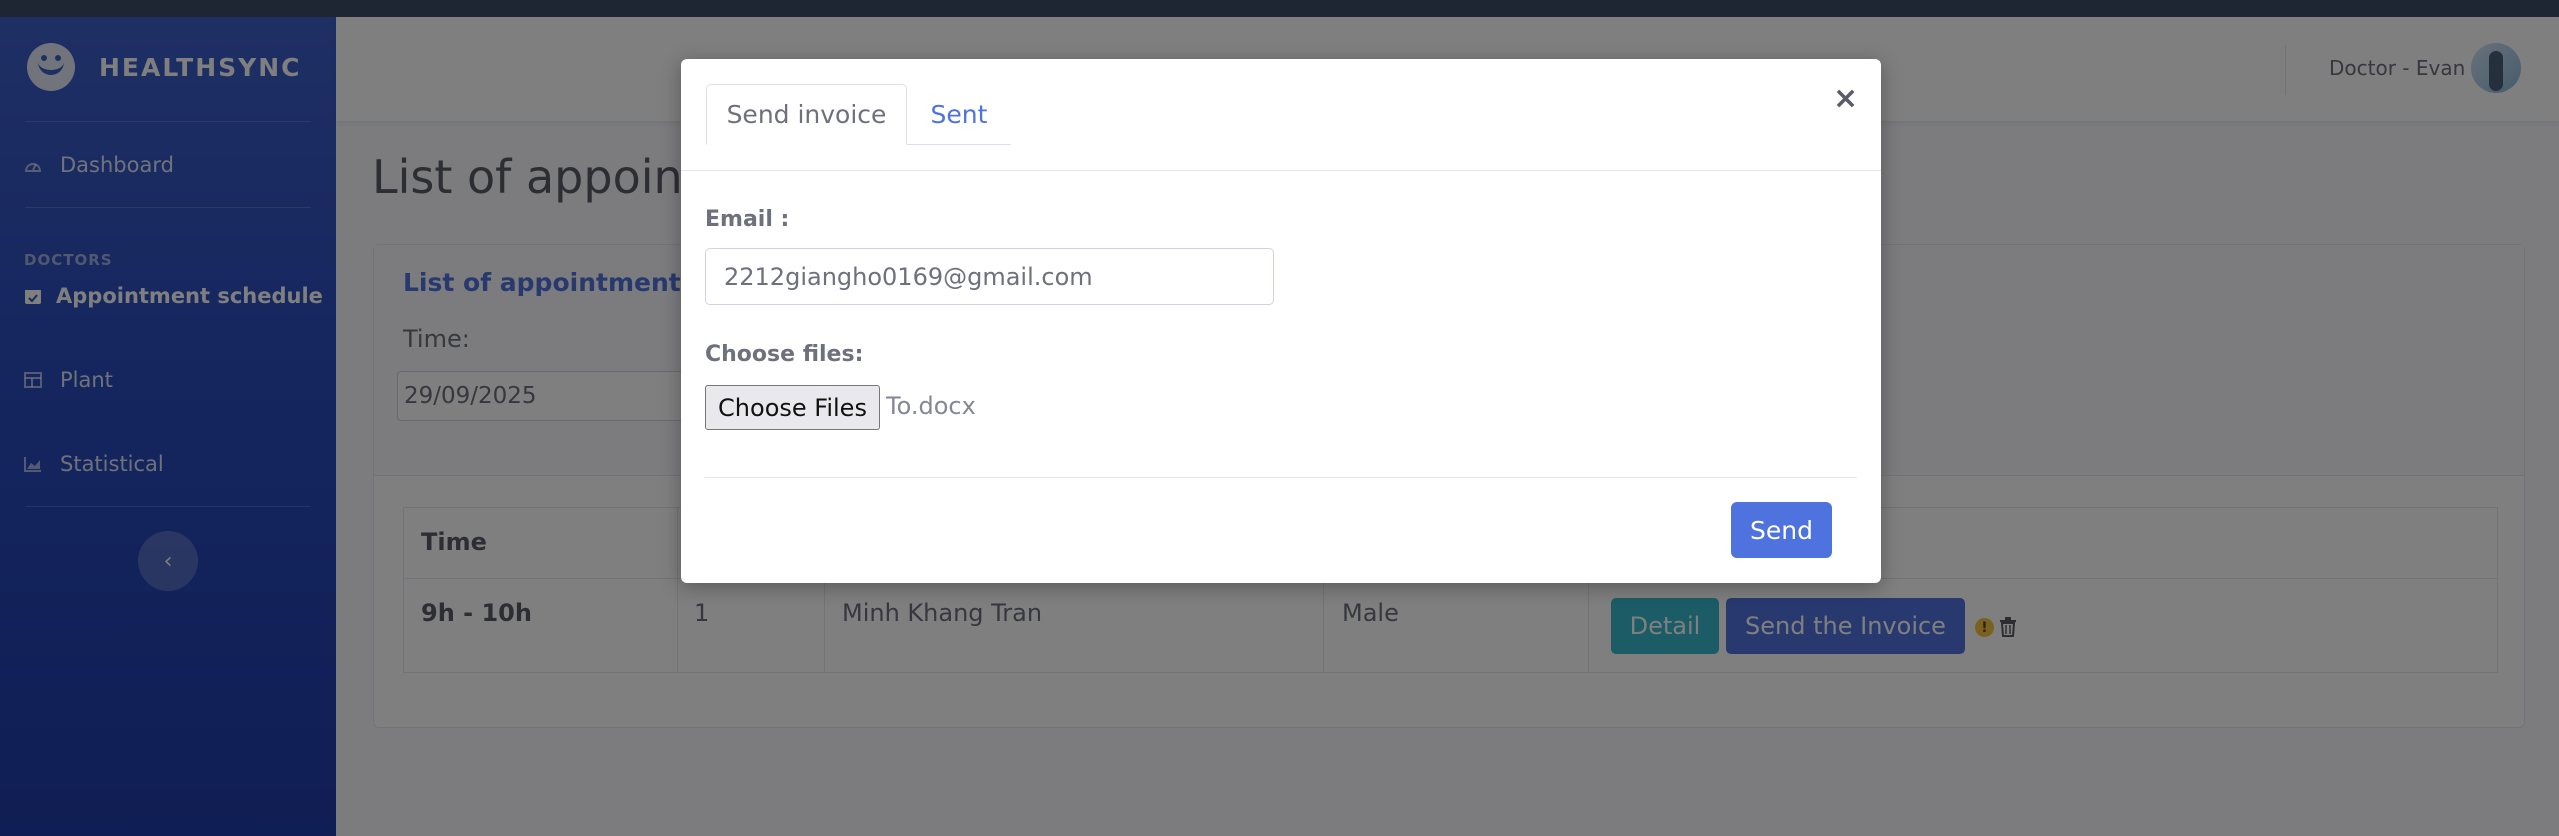  I want to click on email-field, so click(989, 276).